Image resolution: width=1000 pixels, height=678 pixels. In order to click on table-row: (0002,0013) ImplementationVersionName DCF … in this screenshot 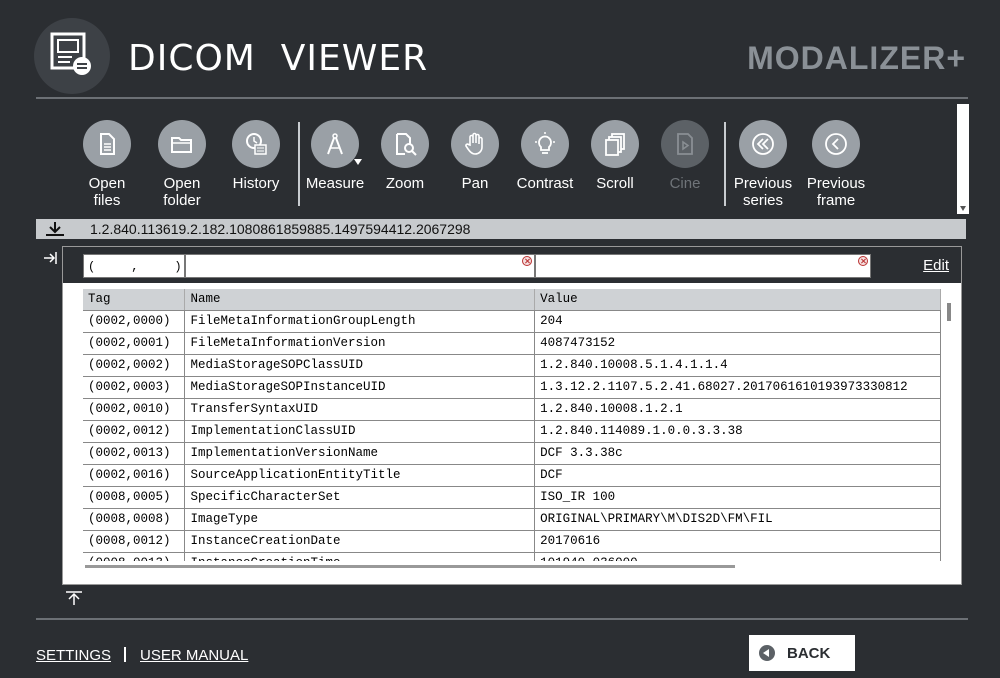, I will do `click(512, 453)`.